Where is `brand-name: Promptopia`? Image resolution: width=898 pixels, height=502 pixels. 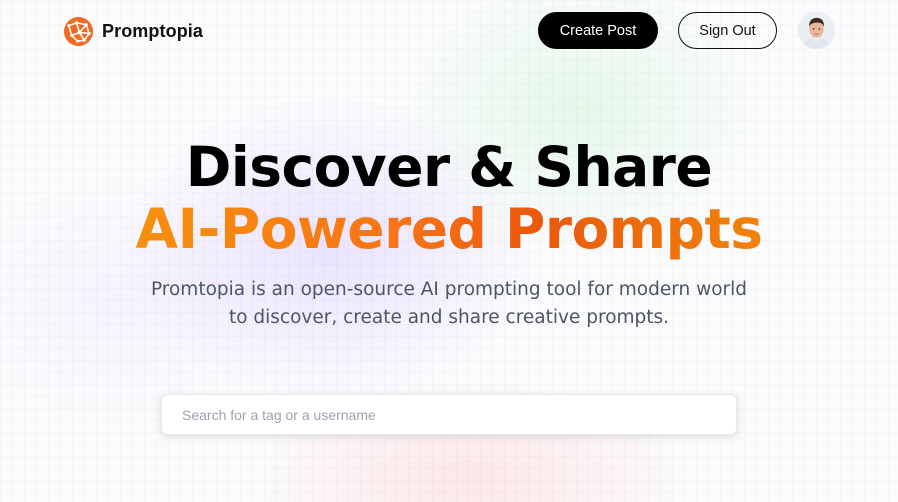 brand-name: Promptopia is located at coordinates (153, 30).